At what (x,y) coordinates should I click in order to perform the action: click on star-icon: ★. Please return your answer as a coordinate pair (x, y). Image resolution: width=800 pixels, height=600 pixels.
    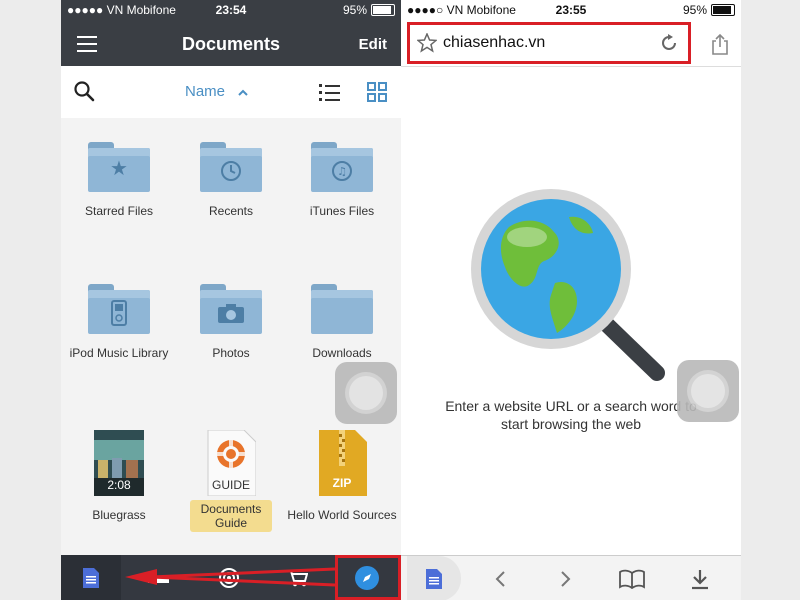
    Looking at the image, I should click on (119, 169).